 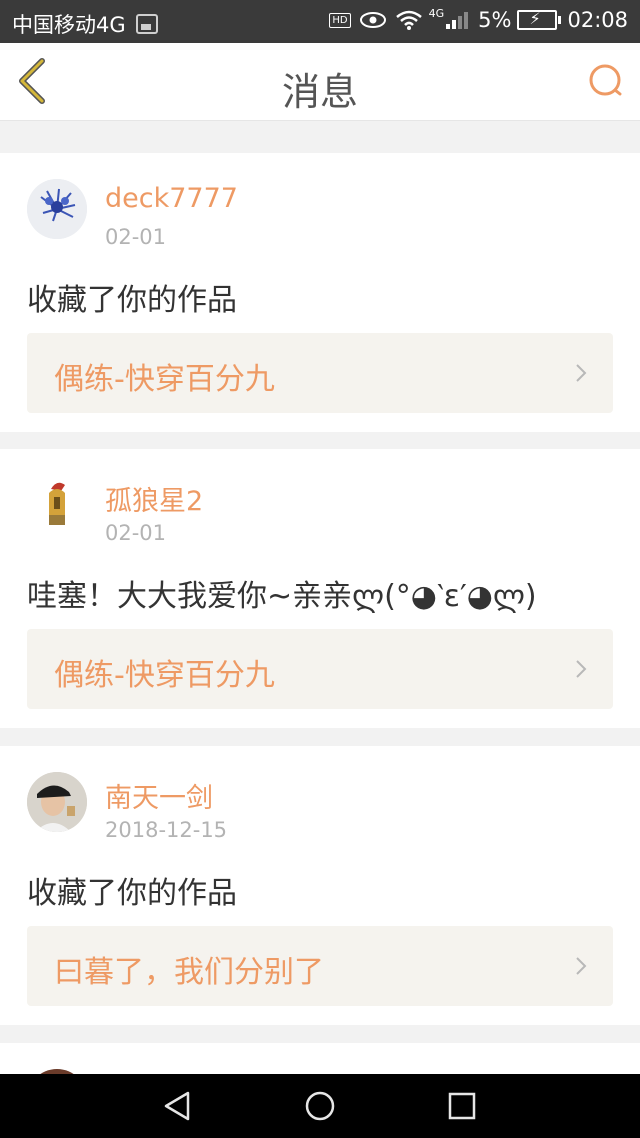 What do you see at coordinates (189, 972) in the screenshot?
I see `work-title: 曰暮了，我们分别了` at bounding box center [189, 972].